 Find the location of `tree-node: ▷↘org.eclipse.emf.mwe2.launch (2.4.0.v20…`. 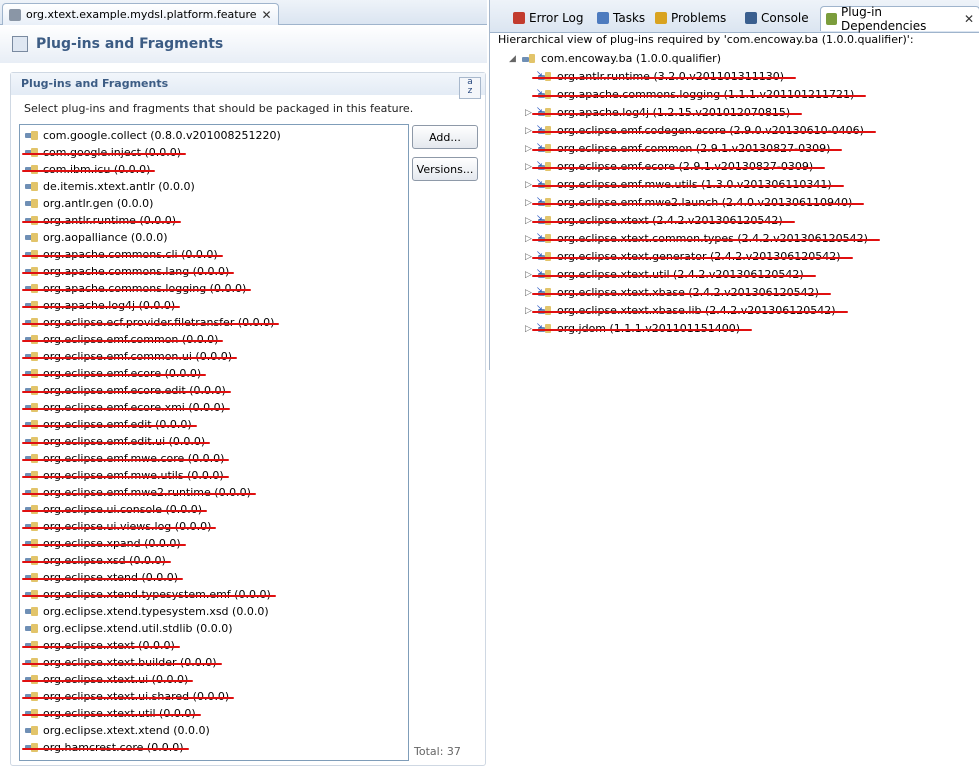

tree-node: ▷↘org.eclipse.emf.mwe2.launch (2.4.0.v20… is located at coordinates (694, 202).